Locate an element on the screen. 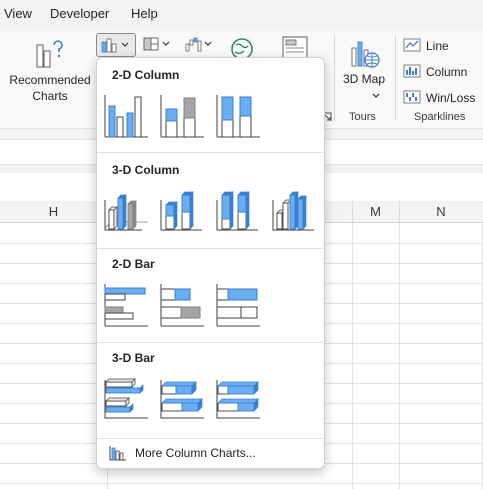 This screenshot has width=483, height=489. 100-percent-stacked-column-chart-option is located at coordinates (238, 116).